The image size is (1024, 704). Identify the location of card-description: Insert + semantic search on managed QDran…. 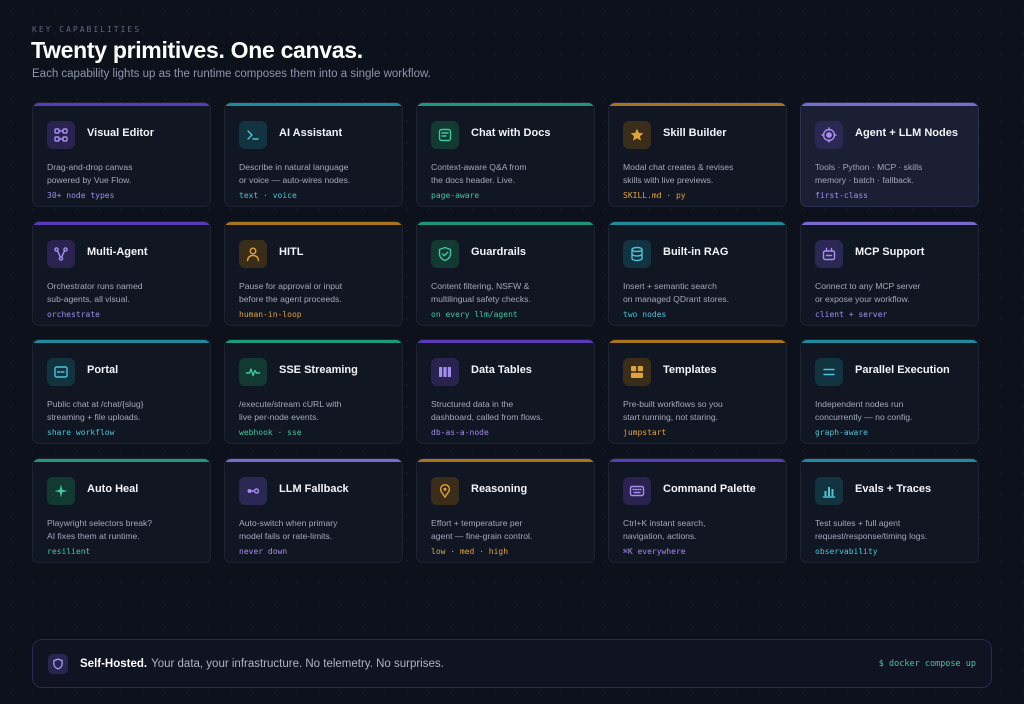
(699, 293).